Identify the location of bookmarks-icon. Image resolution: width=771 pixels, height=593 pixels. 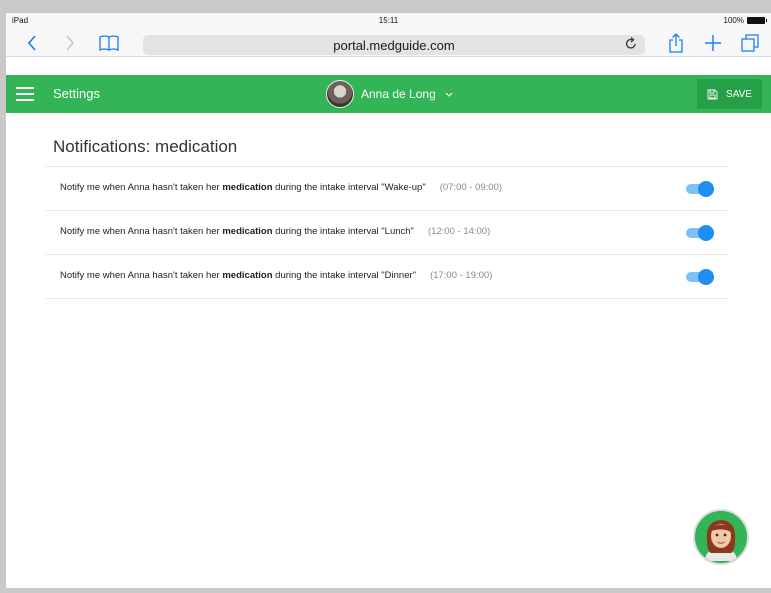
(109, 43).